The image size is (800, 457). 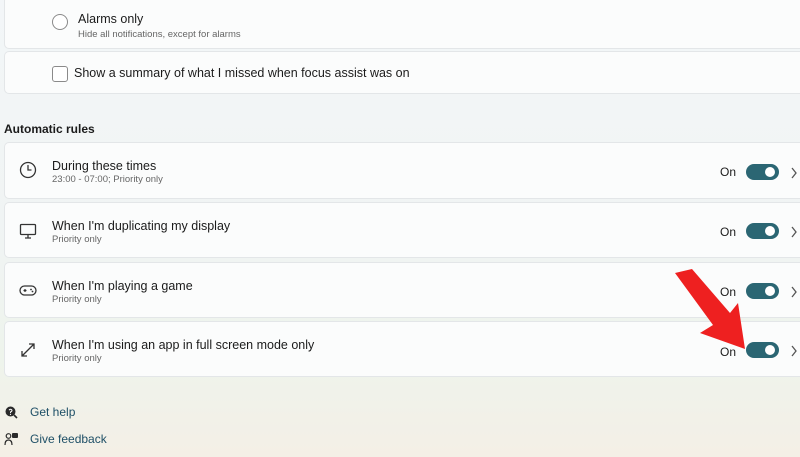 I want to click on give-feedback-link: Give feedback, so click(x=64, y=440).